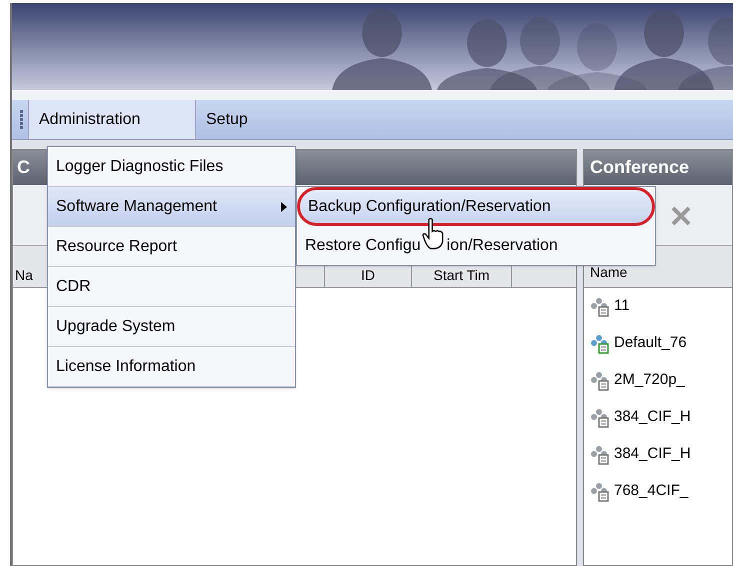 The height and width of the screenshot is (566, 733). What do you see at coordinates (171, 327) in the screenshot?
I see `menu-option: Upgrade System` at bounding box center [171, 327].